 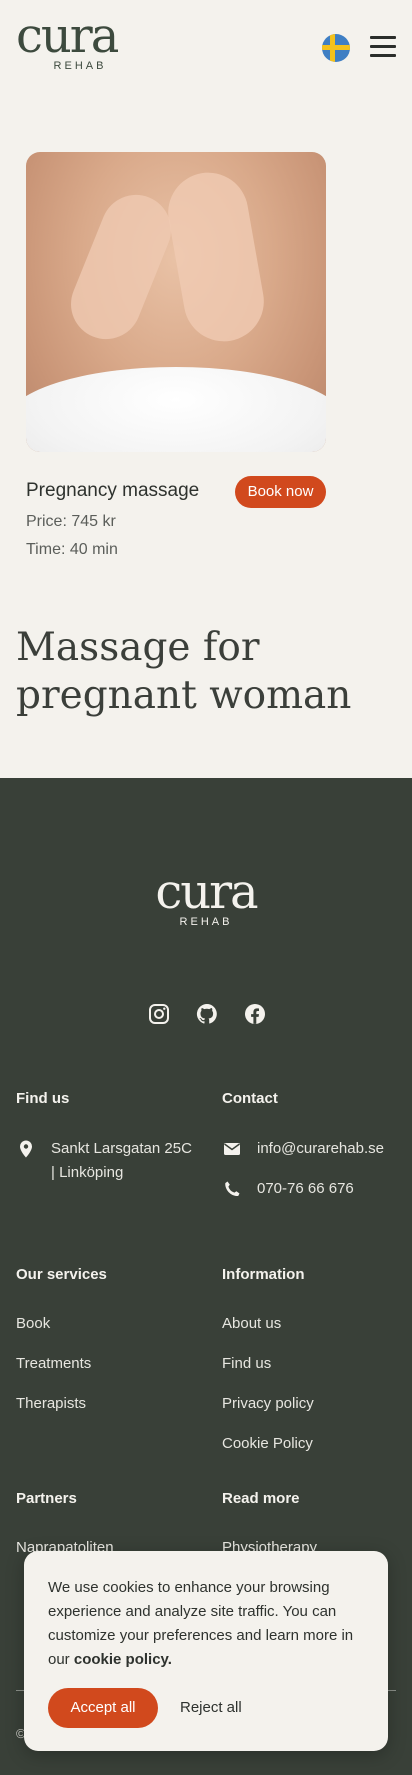 I want to click on footer-link-therapists: Therapists, so click(x=51, y=1403).